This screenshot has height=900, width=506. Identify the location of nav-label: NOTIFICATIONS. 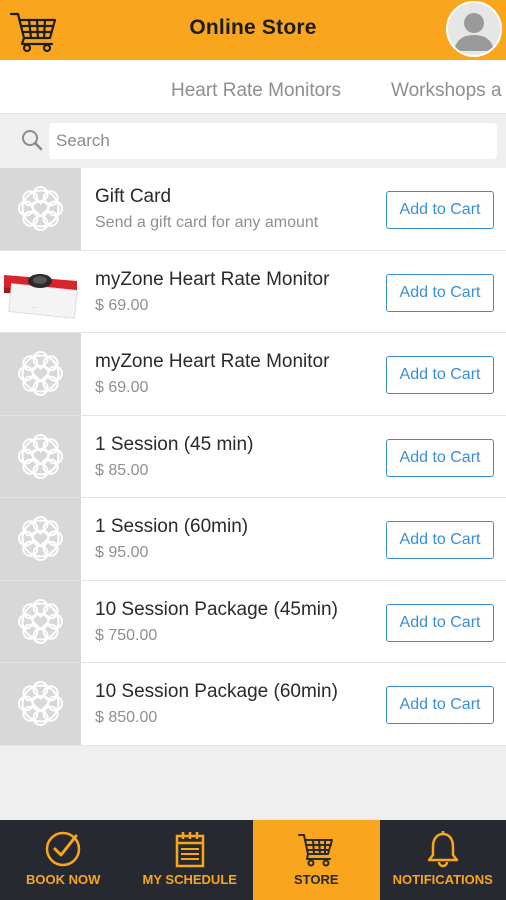
(442, 879).